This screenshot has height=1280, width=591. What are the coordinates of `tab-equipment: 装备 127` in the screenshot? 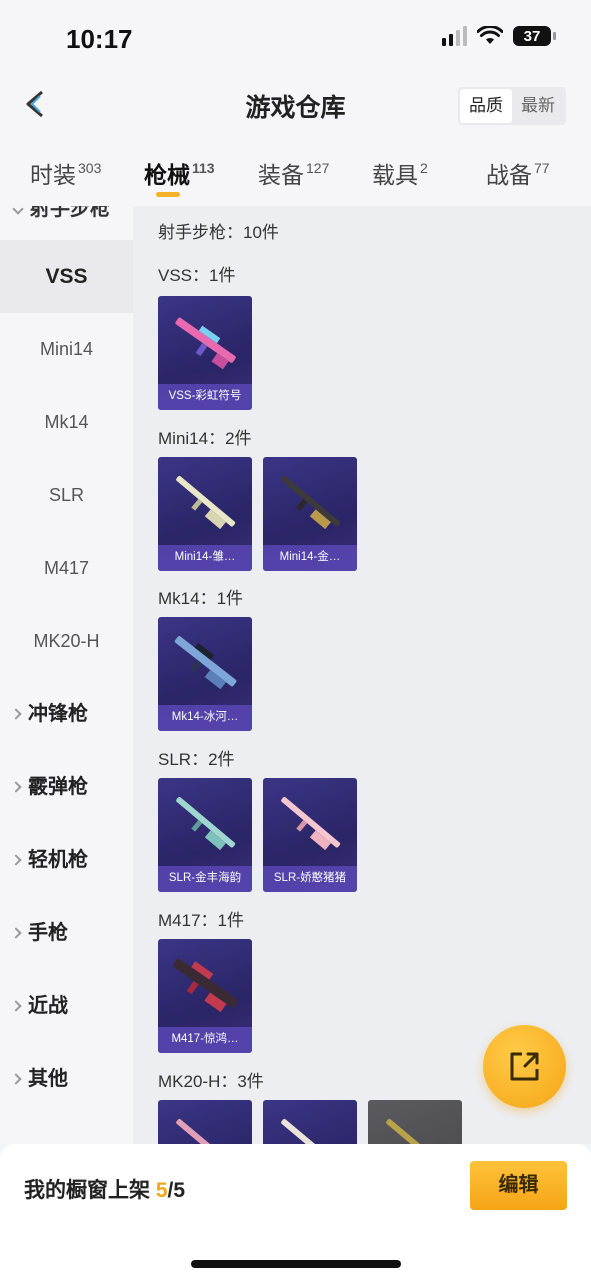 It's located at (293, 173).